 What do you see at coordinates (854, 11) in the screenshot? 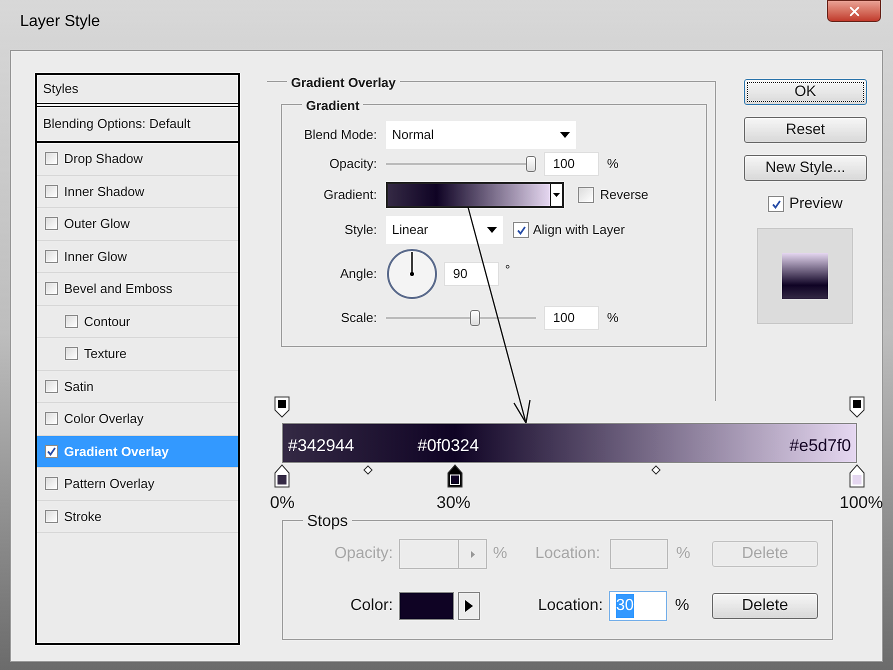
I see `close-button` at bounding box center [854, 11].